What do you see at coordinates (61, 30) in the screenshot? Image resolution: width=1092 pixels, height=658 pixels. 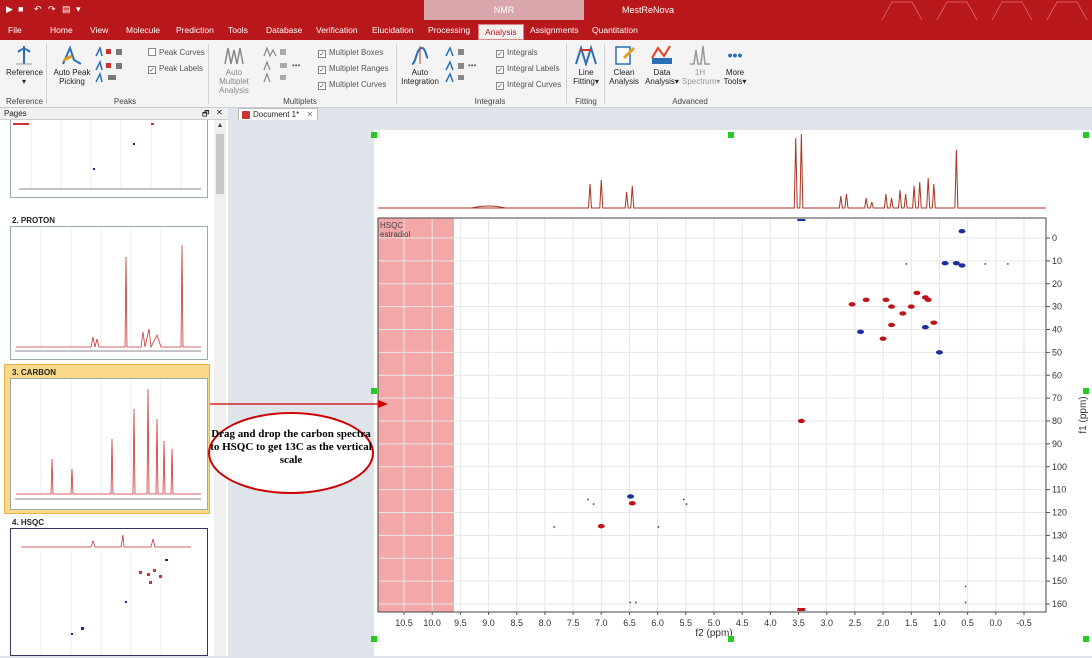 I see `menu-home: Home` at bounding box center [61, 30].